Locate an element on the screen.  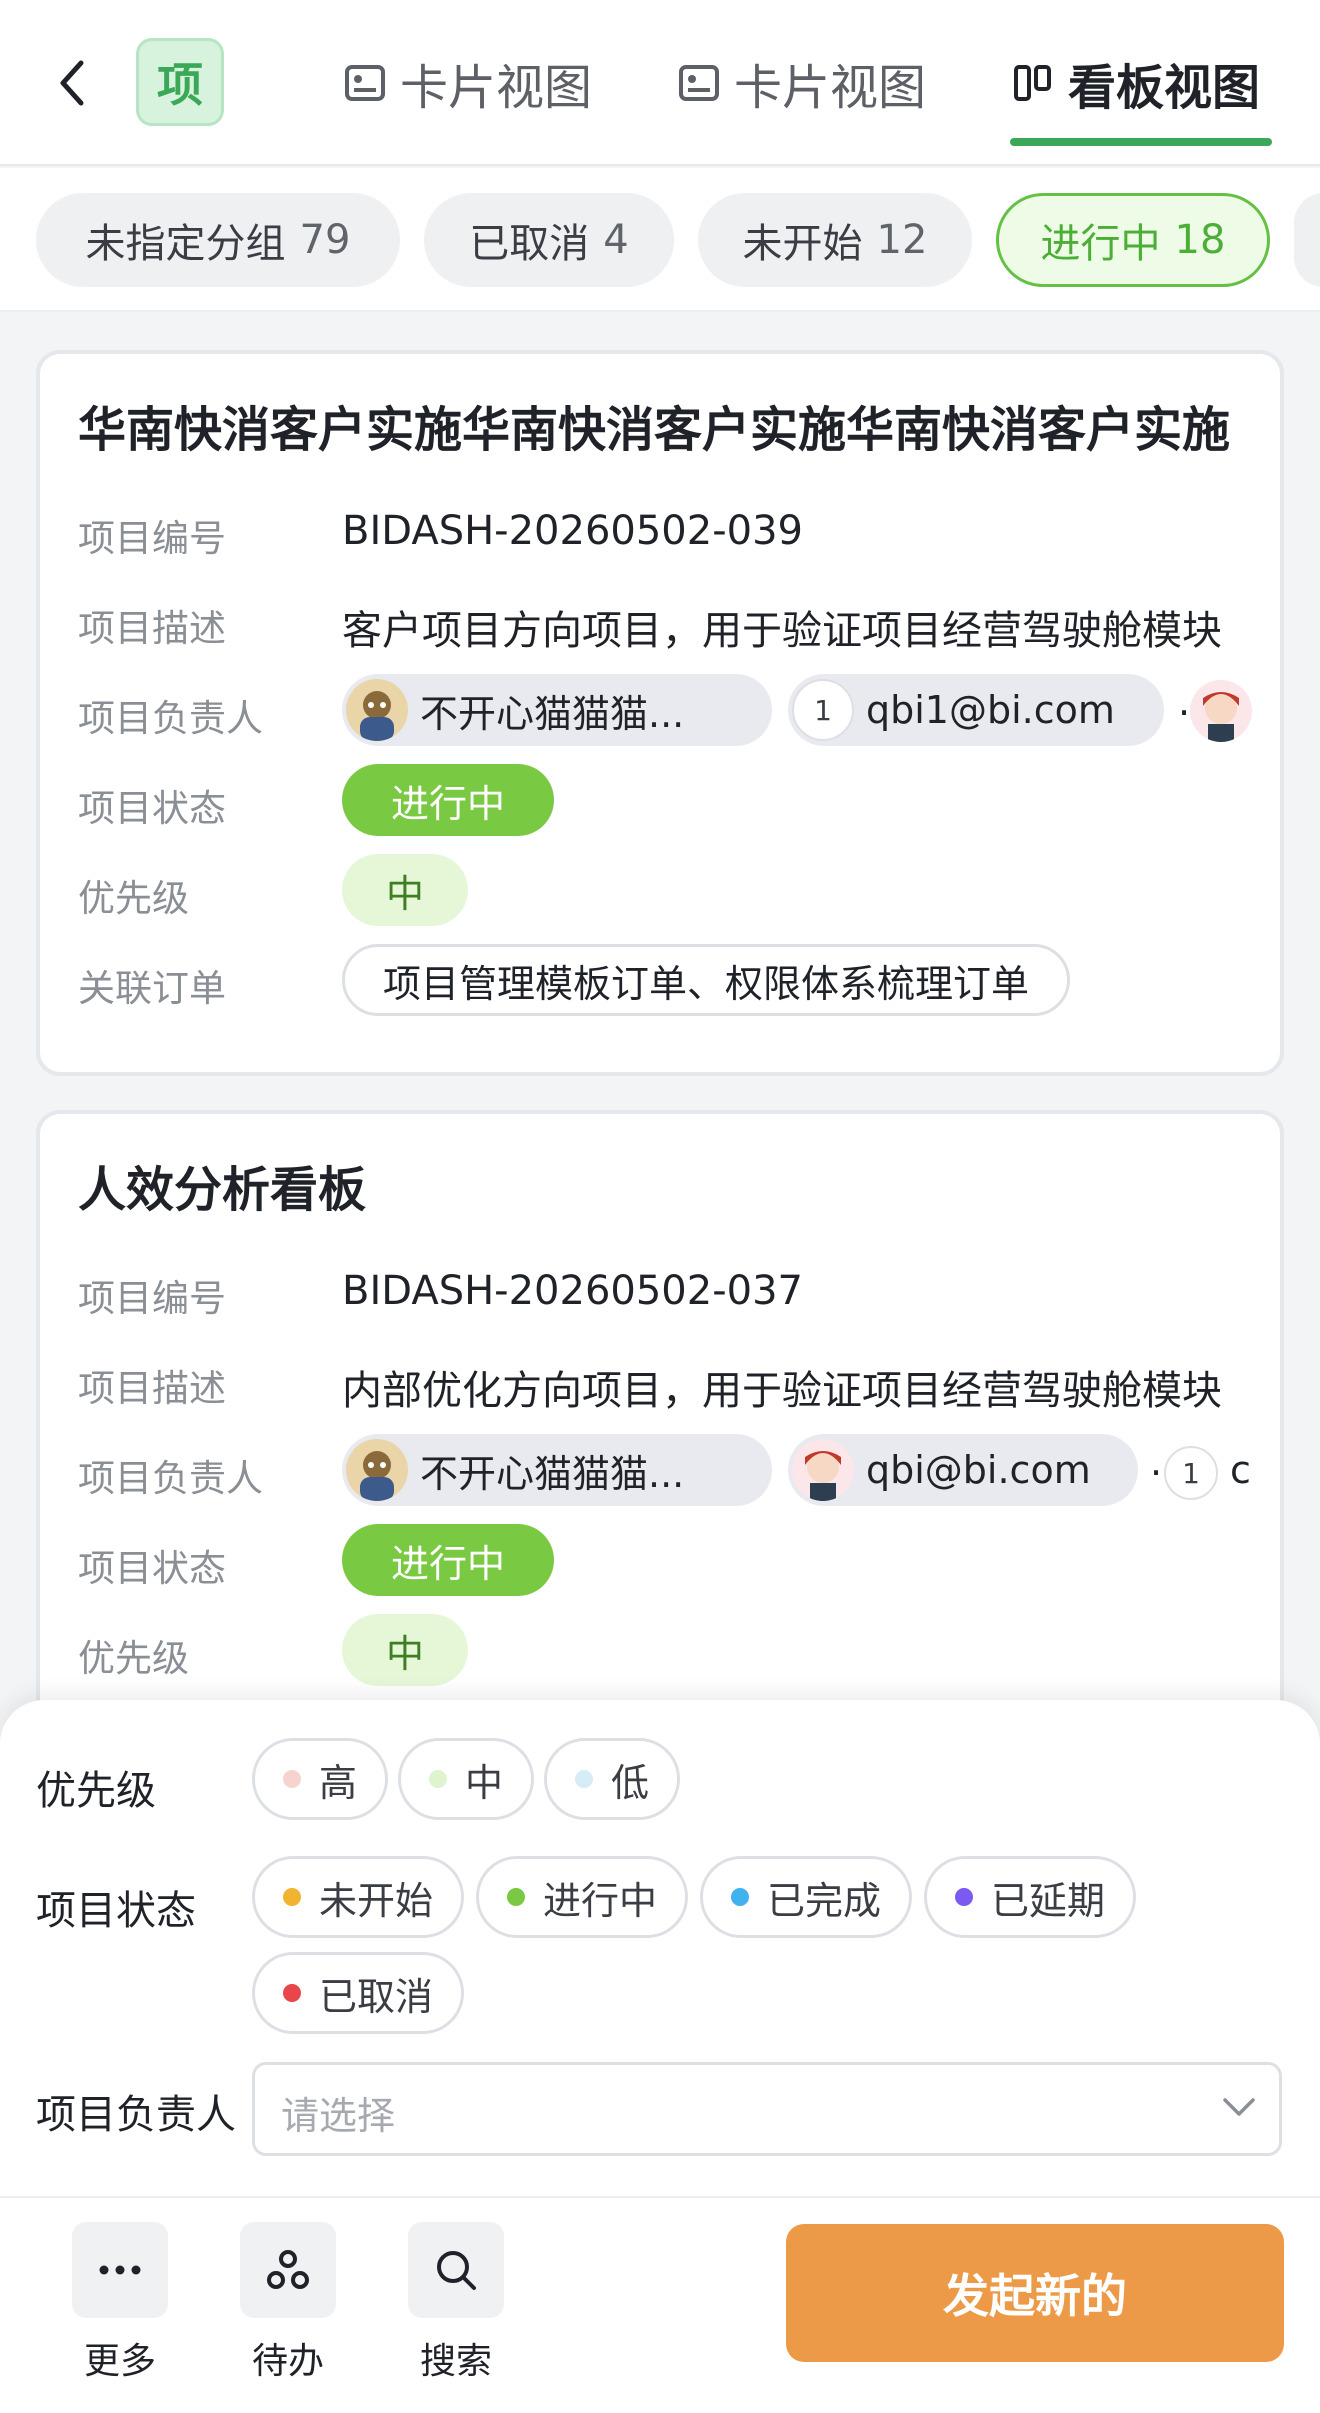
group-label: 进行中 is located at coordinates (1100, 244).